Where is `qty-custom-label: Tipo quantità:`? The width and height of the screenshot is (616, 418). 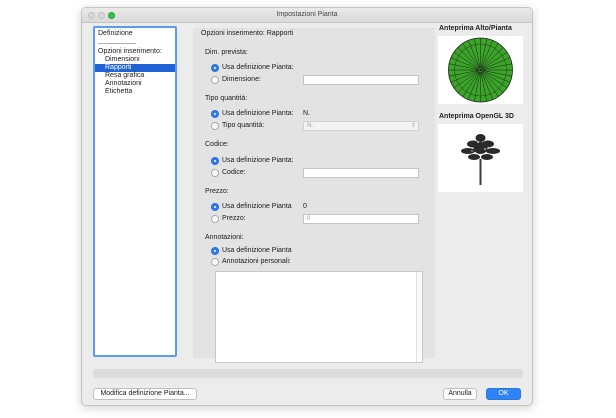 qty-custom-label: Tipo quantità: is located at coordinates (243, 125).